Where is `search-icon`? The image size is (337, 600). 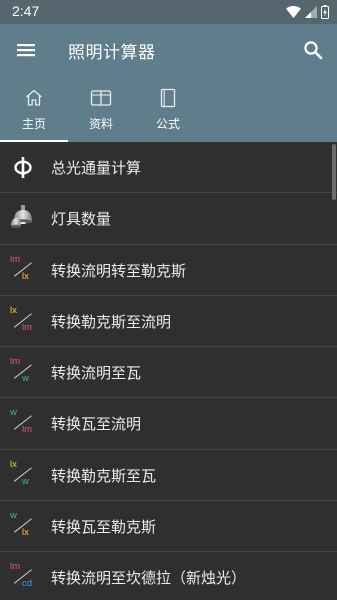
search-icon is located at coordinates (313, 50).